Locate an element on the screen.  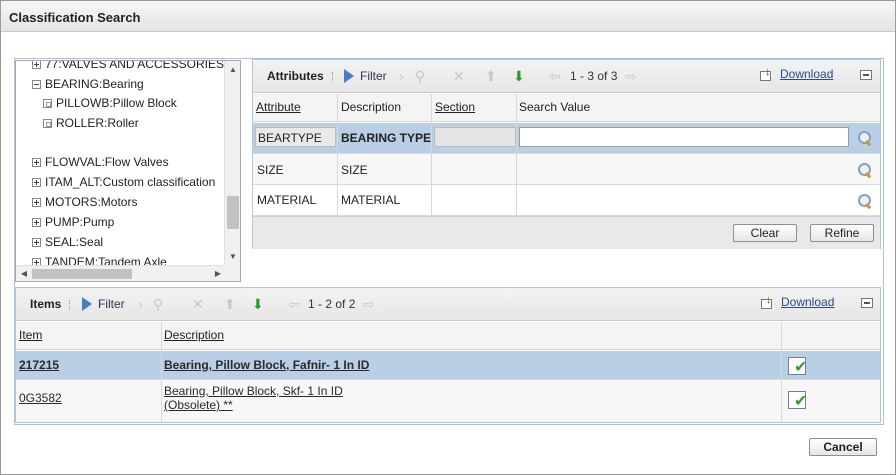
chevron-right-icon: › is located at coordinates (401, 76).